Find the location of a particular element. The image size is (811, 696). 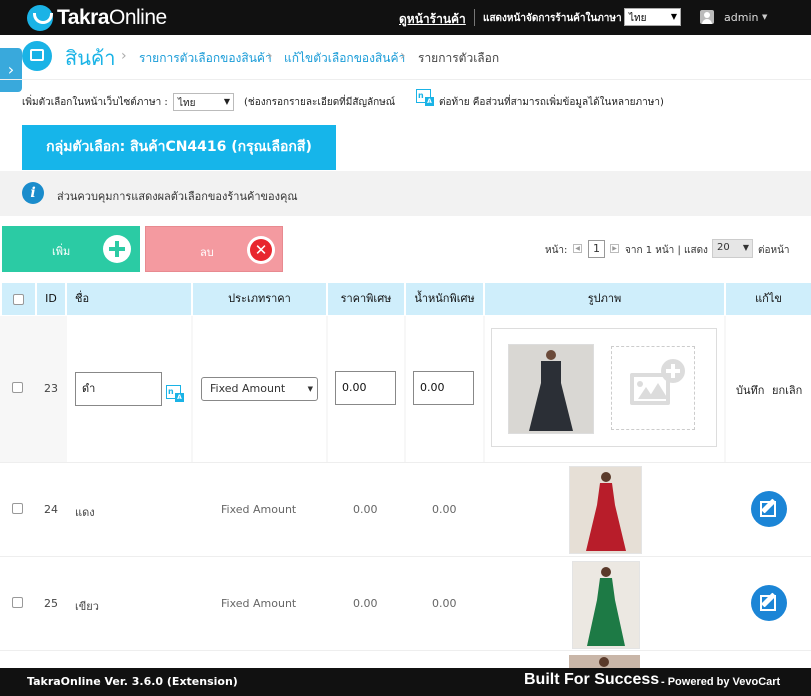

select-all-header is located at coordinates (18, 299).